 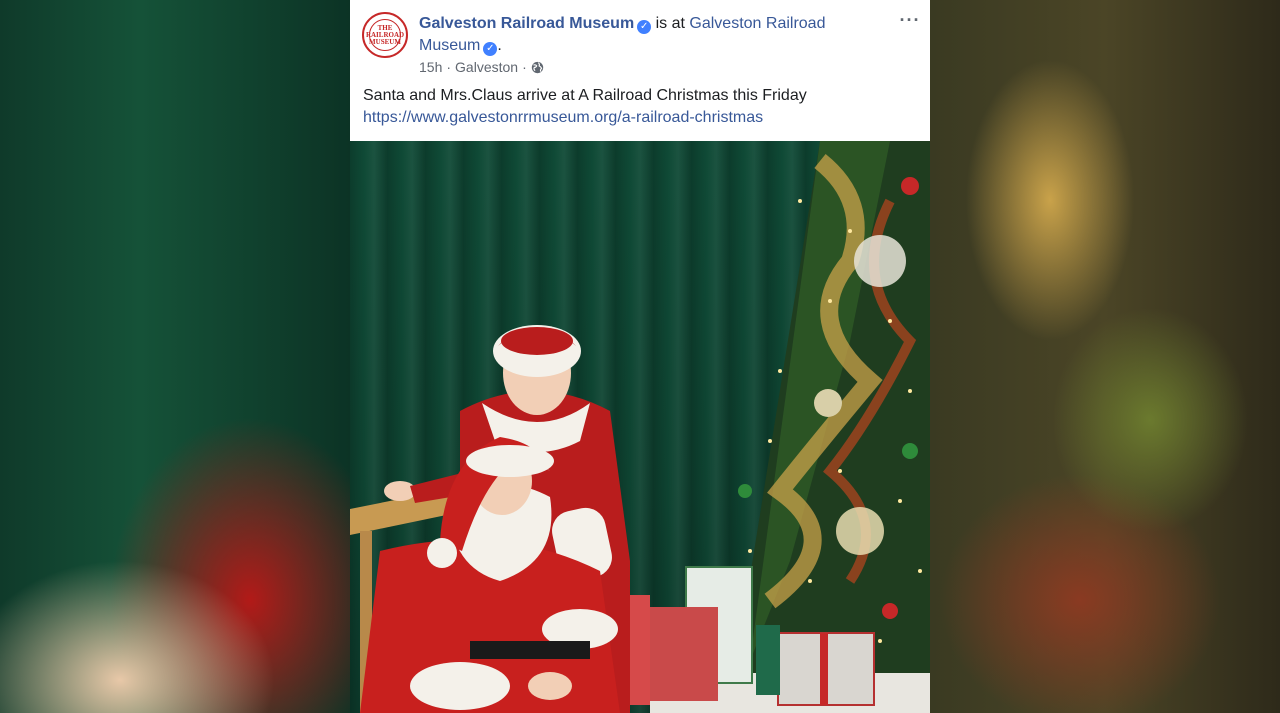 I want to click on railroad-museum-logo: THE RAILROAD MUSEUM, so click(x=385, y=35).